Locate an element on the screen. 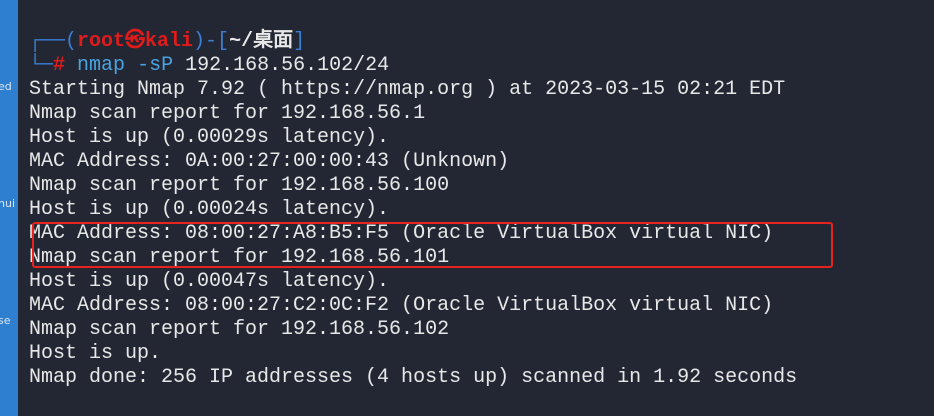  command-target: 192.168.56.102/24 is located at coordinates (287, 65).